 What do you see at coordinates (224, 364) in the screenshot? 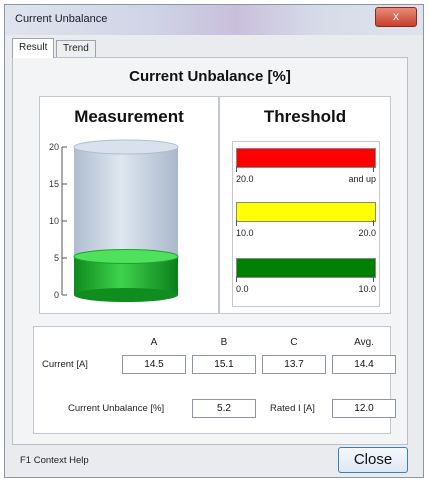
I see `current-b-field: 15.1` at bounding box center [224, 364].